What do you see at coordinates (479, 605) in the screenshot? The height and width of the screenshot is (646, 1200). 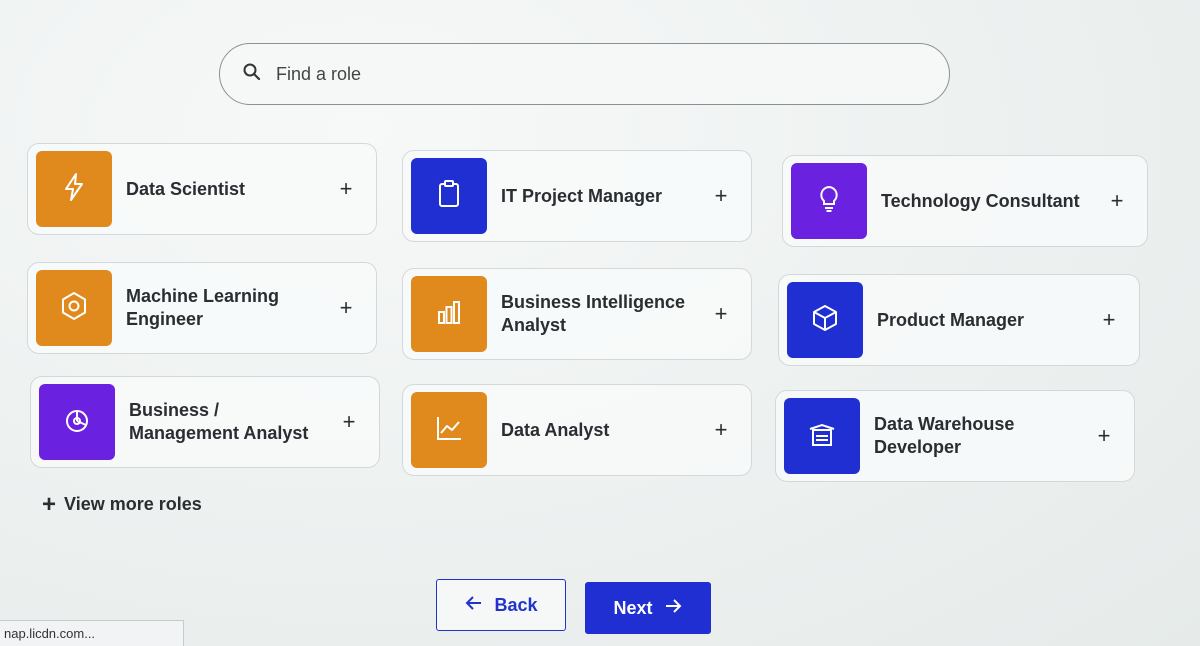 I see `arrow-left-icon` at bounding box center [479, 605].